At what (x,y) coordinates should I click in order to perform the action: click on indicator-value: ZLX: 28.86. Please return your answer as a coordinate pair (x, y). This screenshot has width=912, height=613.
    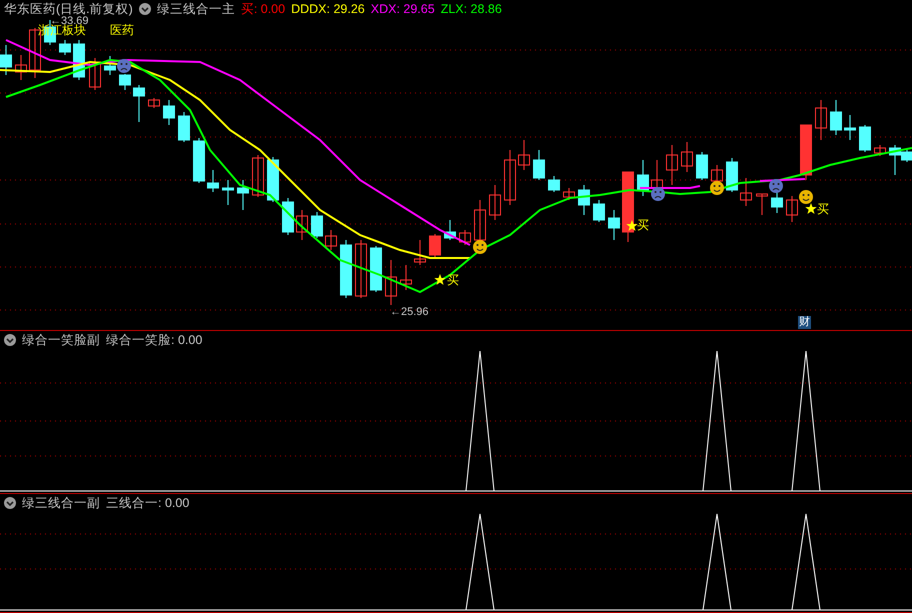
    Looking at the image, I should click on (471, 9).